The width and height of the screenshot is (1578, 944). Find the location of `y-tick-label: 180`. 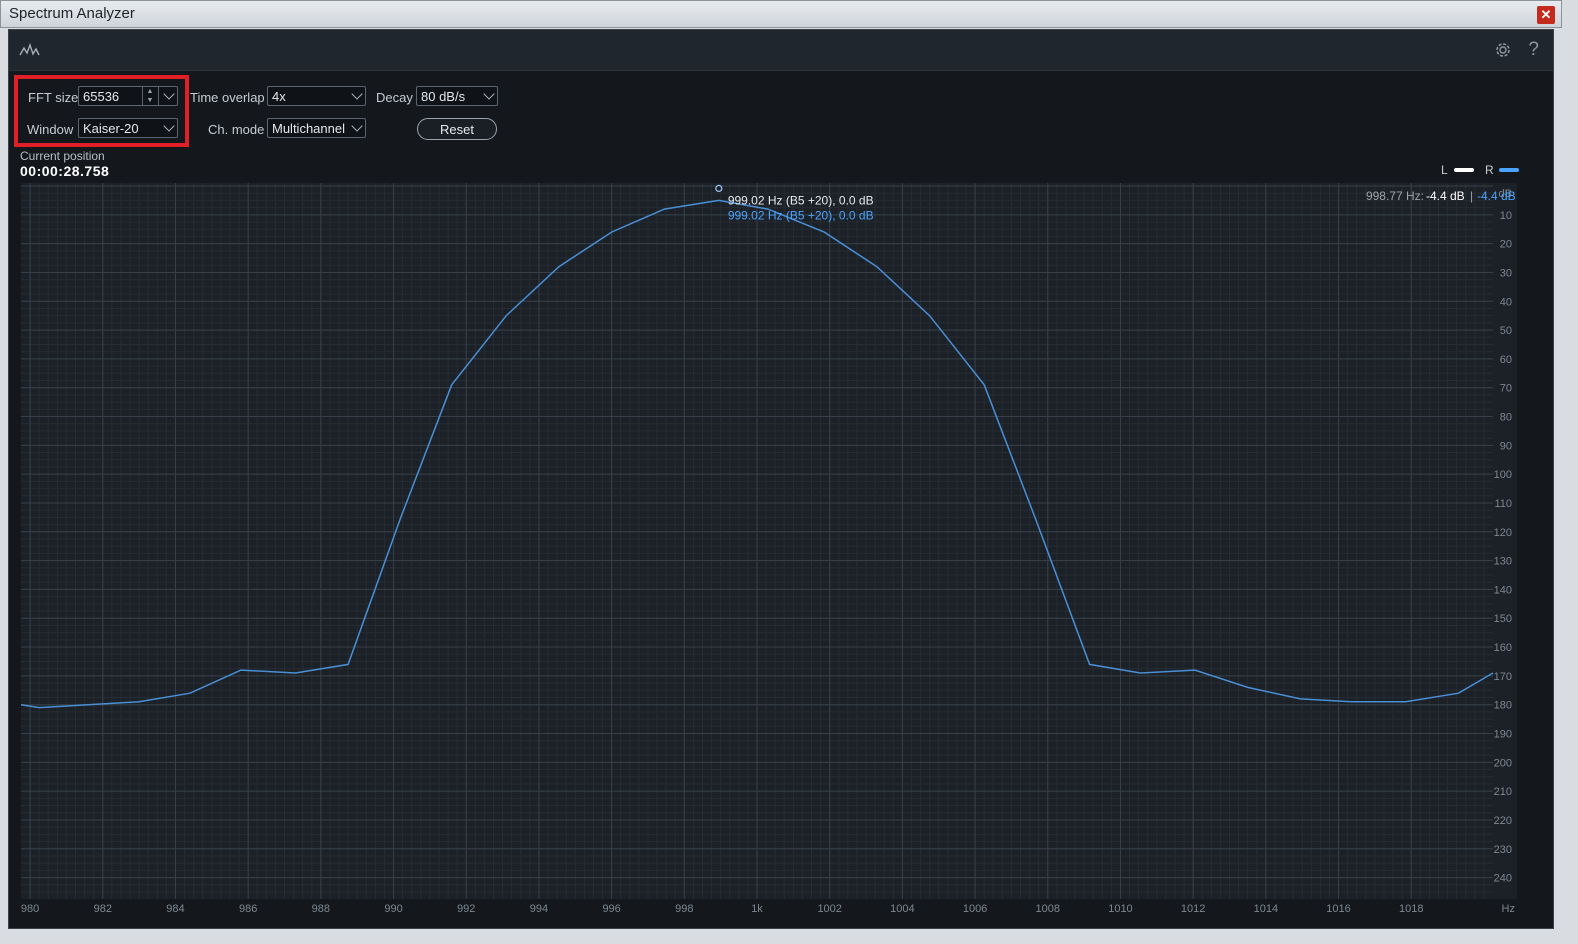

y-tick-label: 180 is located at coordinates (1503, 706).